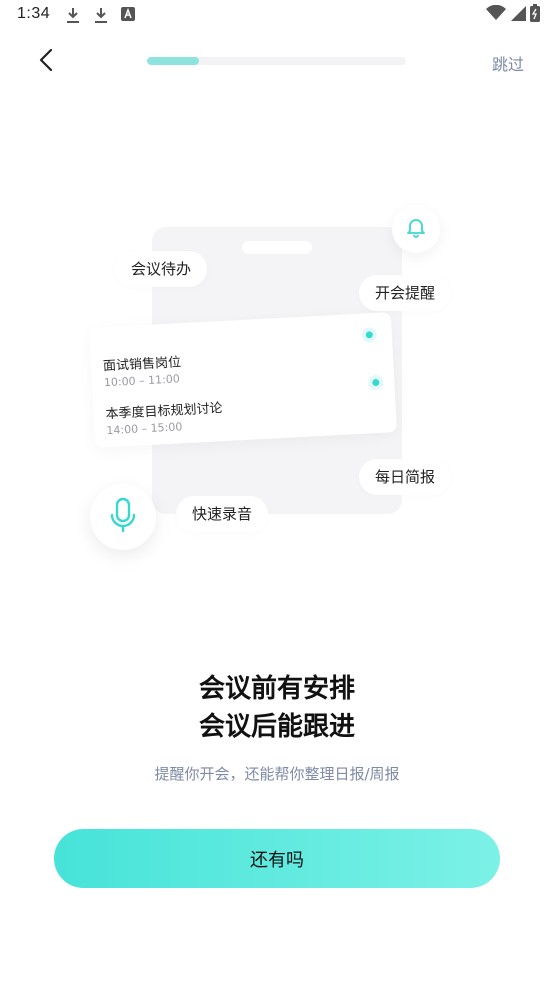  What do you see at coordinates (276, 61) in the screenshot?
I see `onboarding-progress-bar` at bounding box center [276, 61].